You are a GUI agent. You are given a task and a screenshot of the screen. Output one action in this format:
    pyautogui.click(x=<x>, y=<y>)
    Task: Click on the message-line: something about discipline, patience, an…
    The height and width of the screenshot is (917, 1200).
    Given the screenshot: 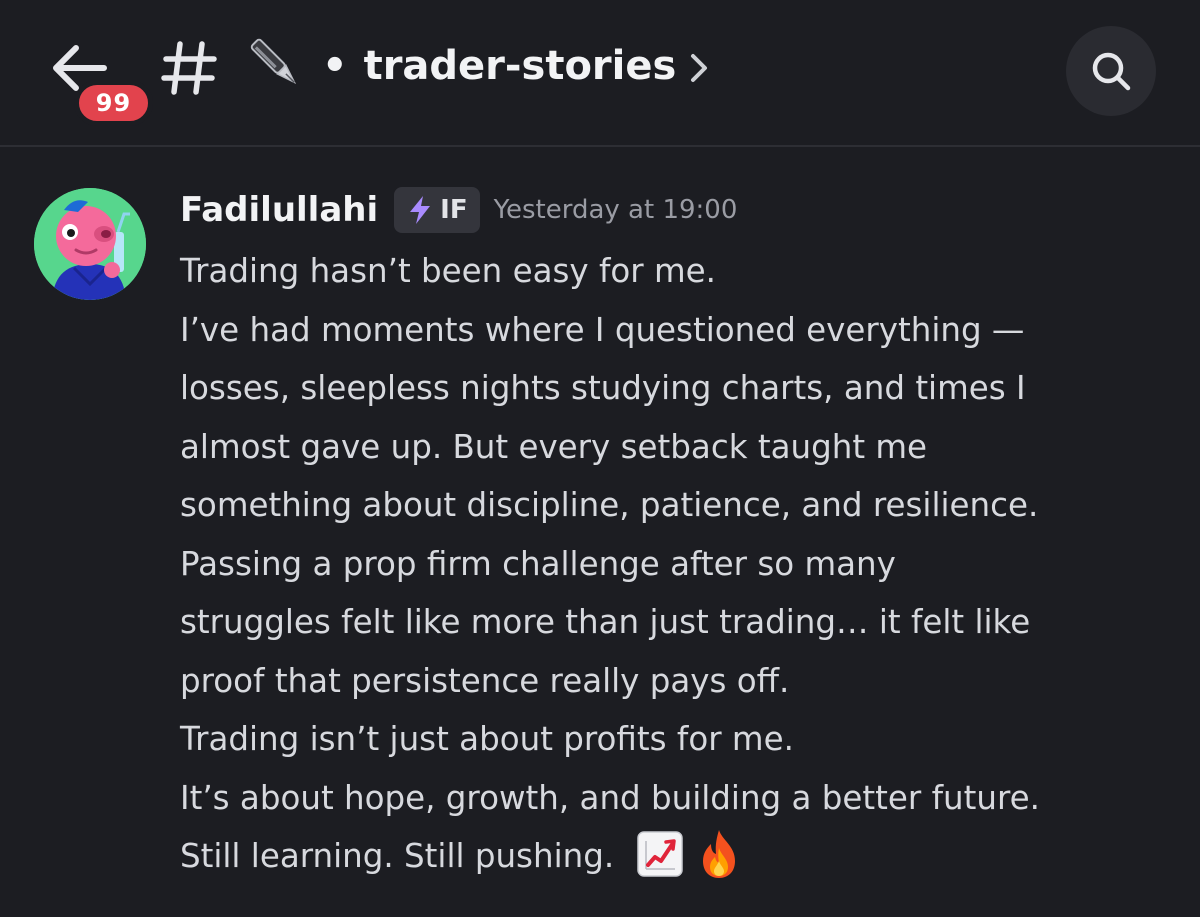 What is the action you would take?
    pyautogui.click(x=609, y=505)
    